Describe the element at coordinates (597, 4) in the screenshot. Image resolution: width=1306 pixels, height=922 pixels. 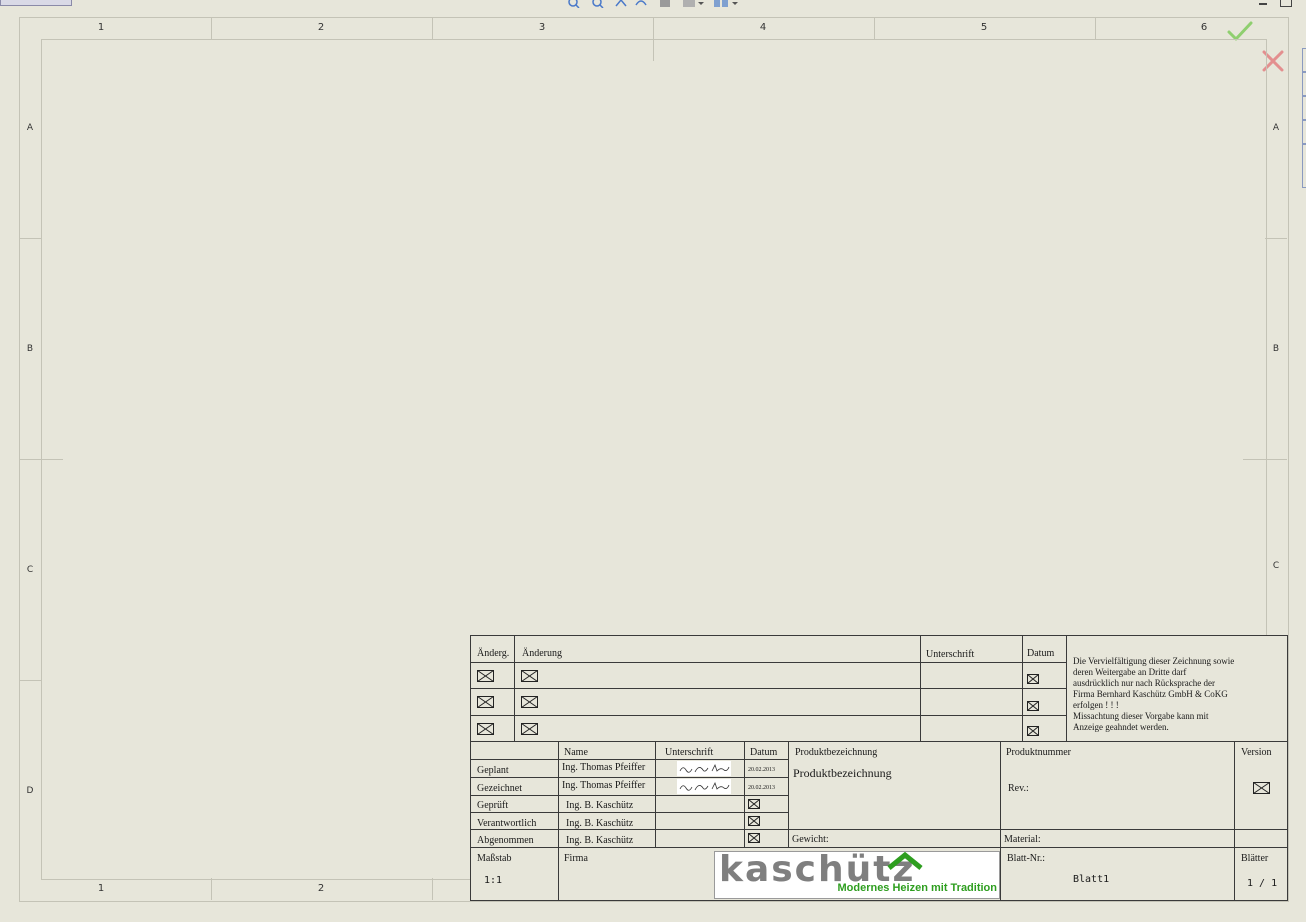
I see `zoom-out-icon` at that location.